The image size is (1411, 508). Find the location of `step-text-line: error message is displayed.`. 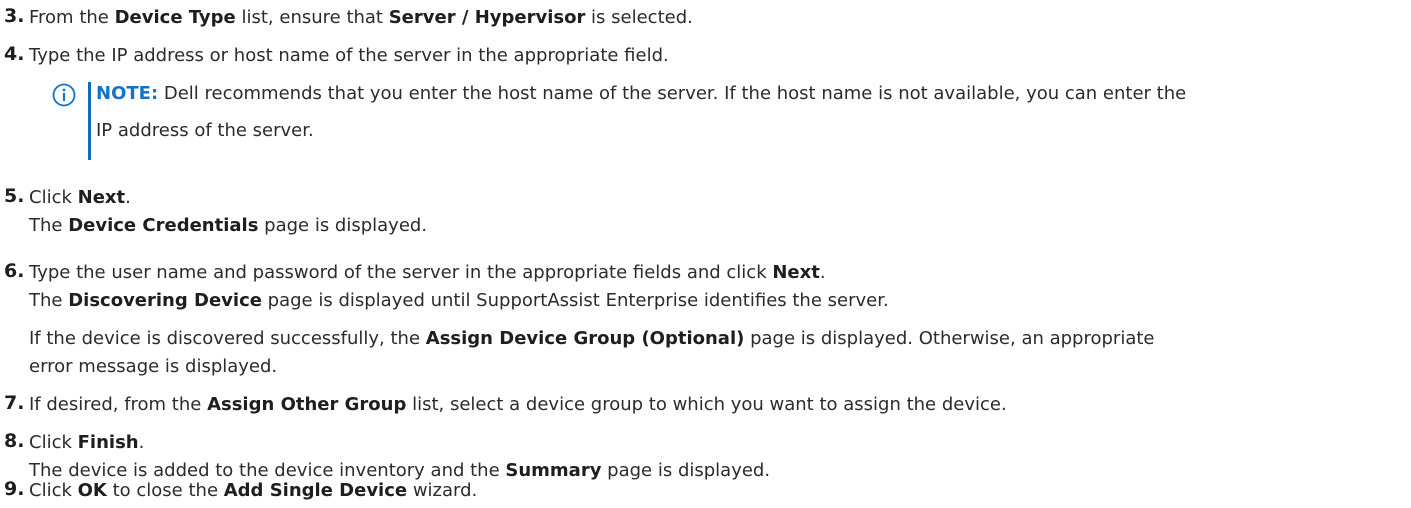

step-text-line: error message is displayed. is located at coordinates (710, 366).